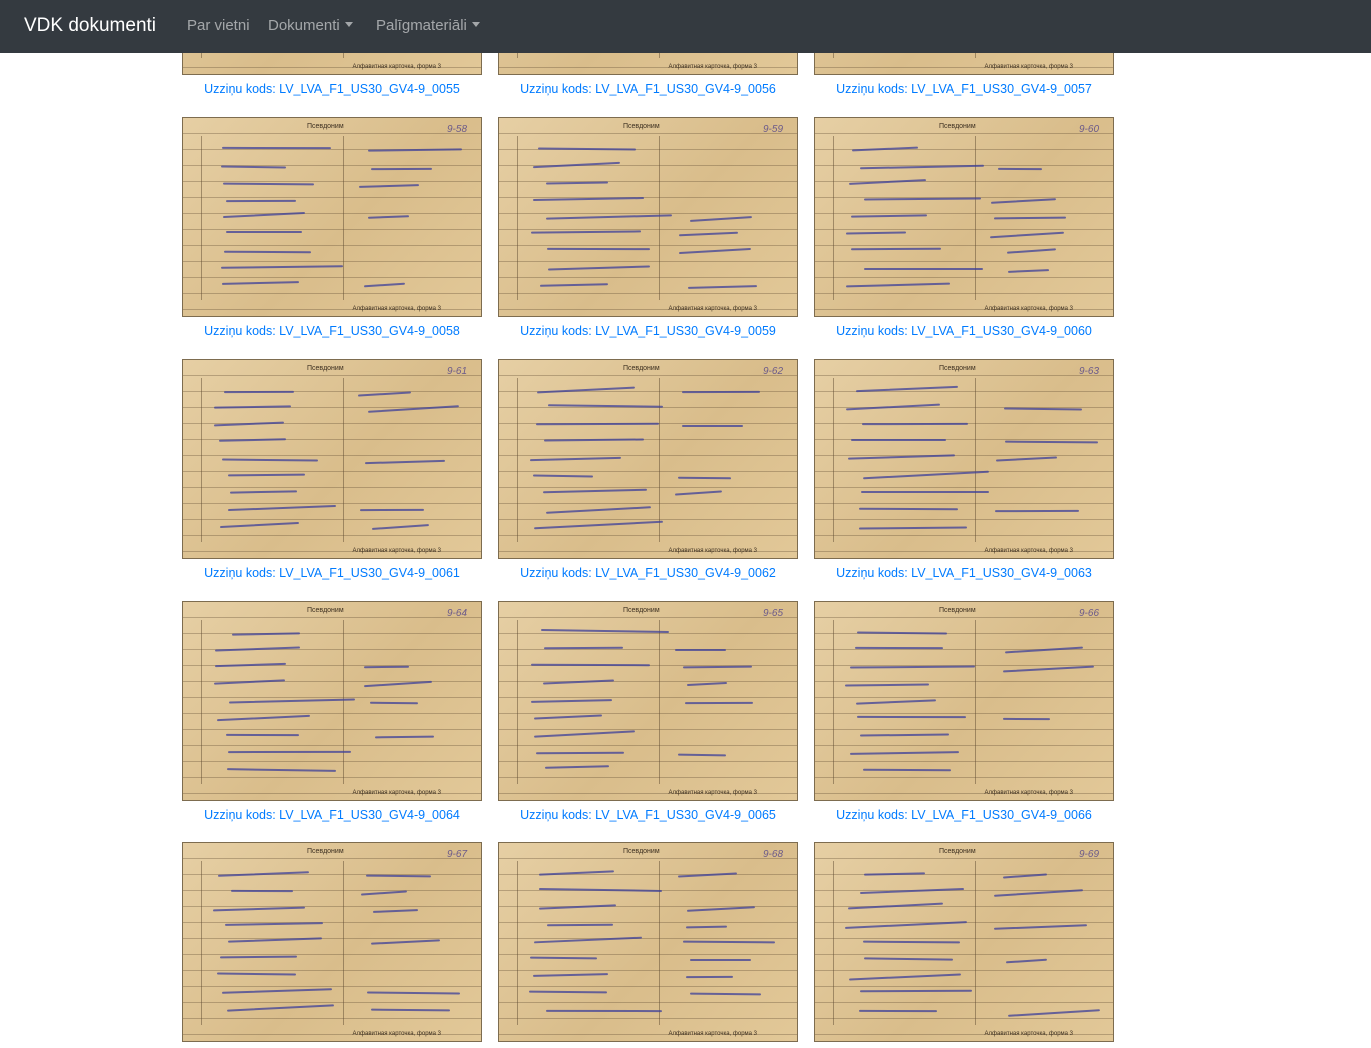 Image resolution: width=1371 pixels, height=1048 pixels. I want to click on reference-code-link: Uzziņu kods: LV_LVA_F1_US30_GV4-9_0064, so click(332, 815).